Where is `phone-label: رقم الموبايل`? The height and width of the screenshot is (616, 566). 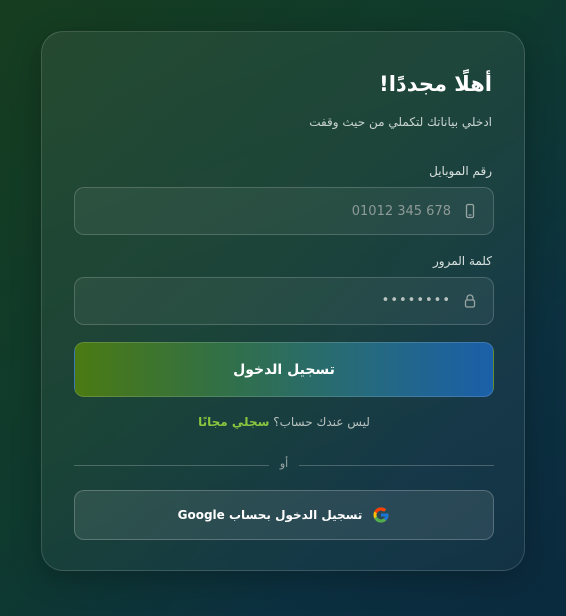 phone-label: رقم الموبايل is located at coordinates (460, 171).